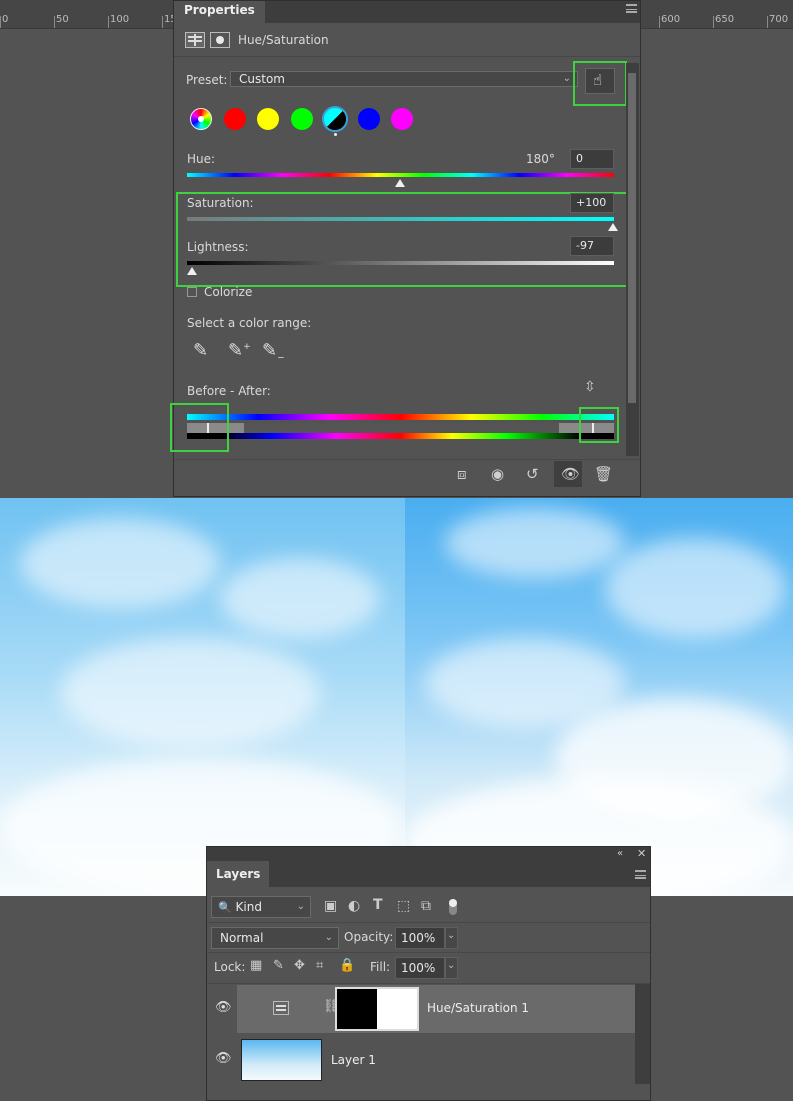 This screenshot has height=1101, width=793. Describe the element at coordinates (400, 219) in the screenshot. I see `saturation-slider` at that location.